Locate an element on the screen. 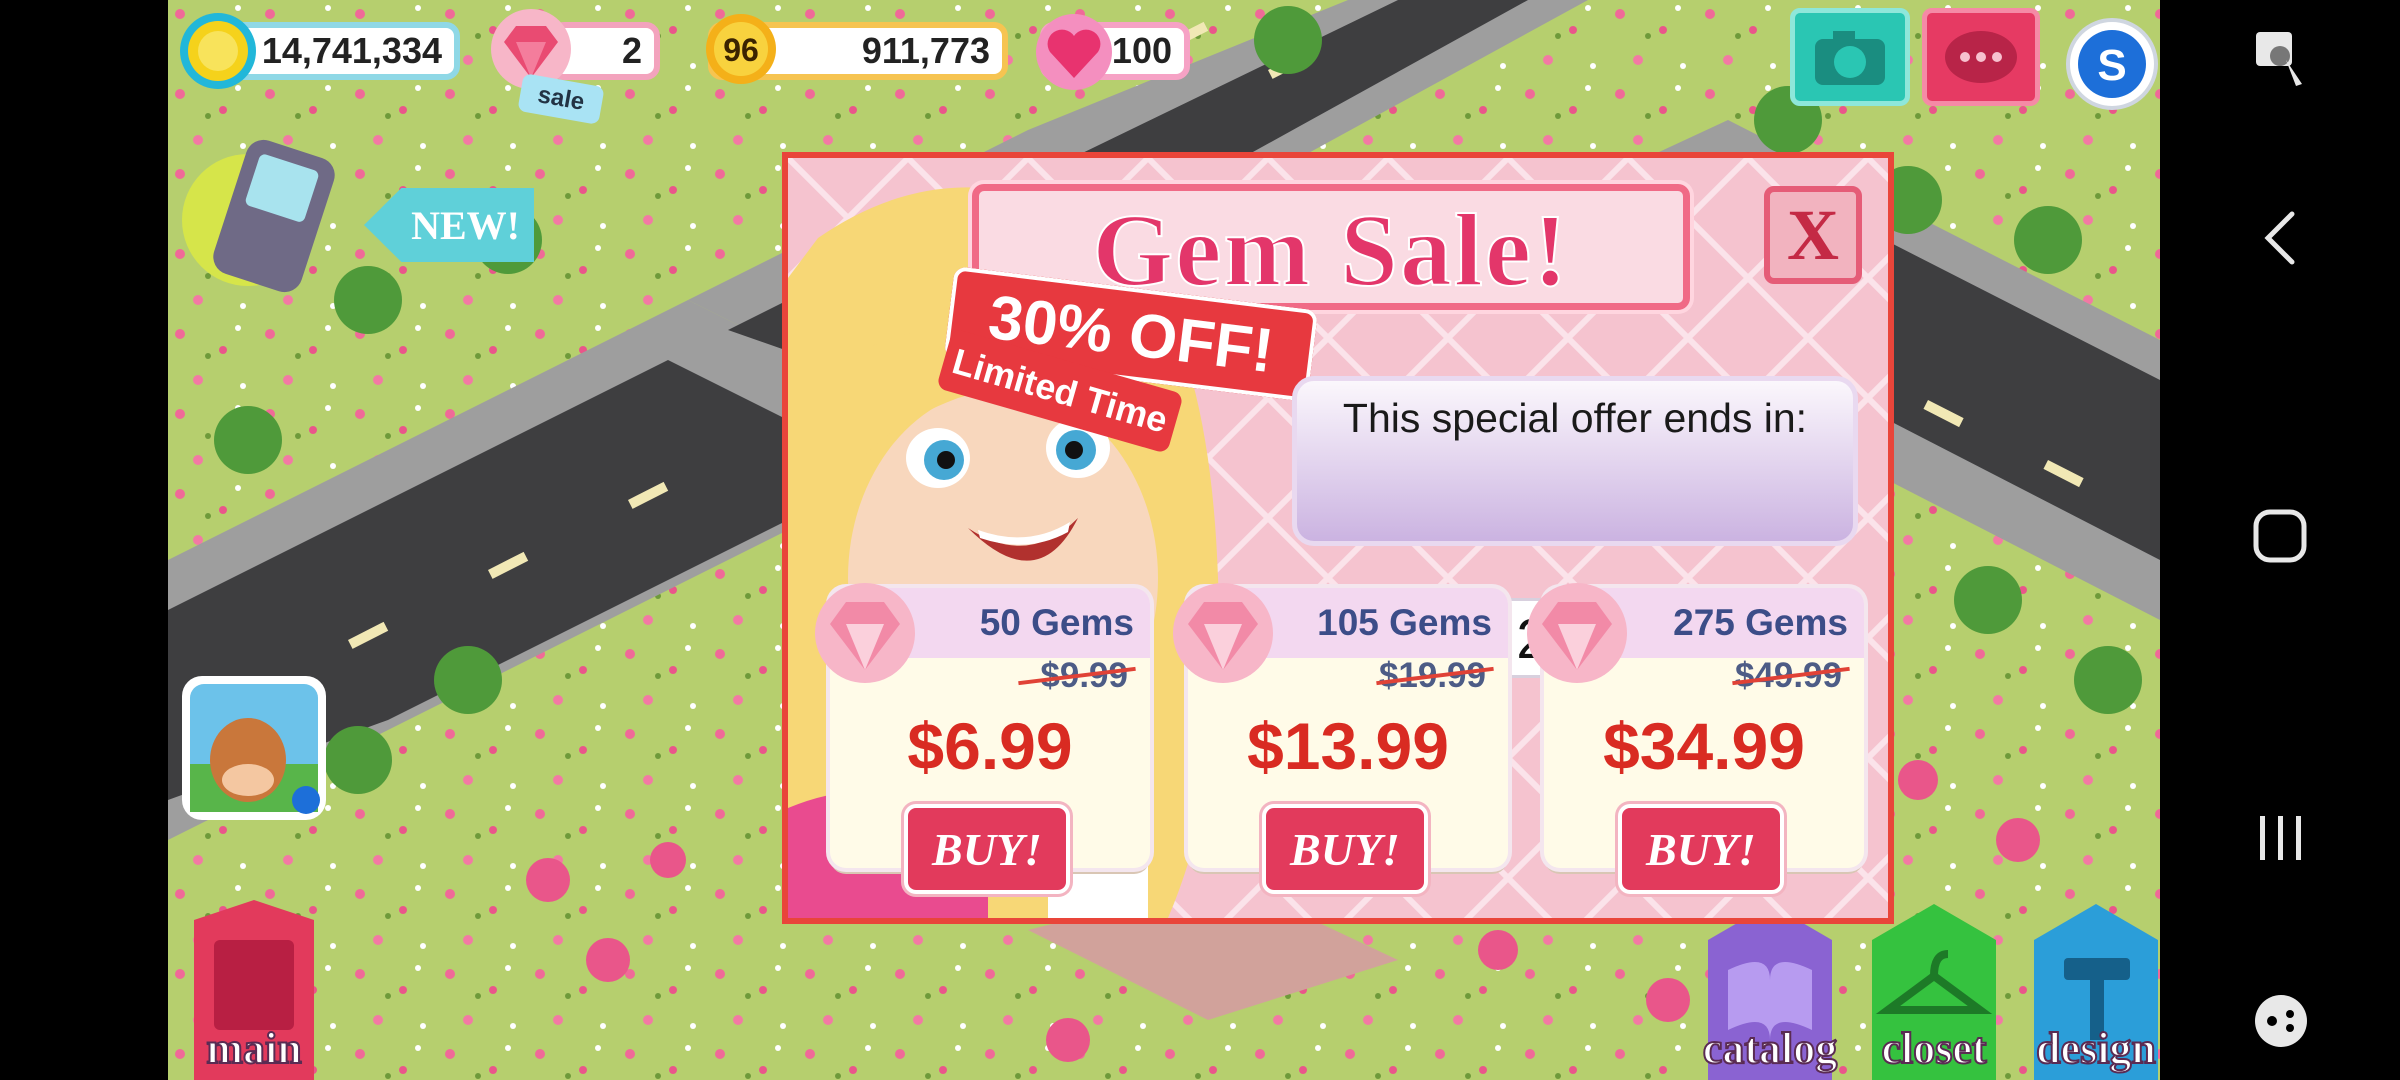 The image size is (2400, 1080). offer-name: 275 Gems is located at coordinates (1760, 622).